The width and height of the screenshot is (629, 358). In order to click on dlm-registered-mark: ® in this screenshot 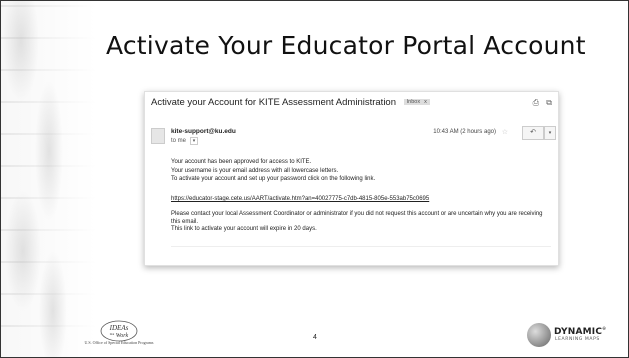, I will do `click(604, 328)`.